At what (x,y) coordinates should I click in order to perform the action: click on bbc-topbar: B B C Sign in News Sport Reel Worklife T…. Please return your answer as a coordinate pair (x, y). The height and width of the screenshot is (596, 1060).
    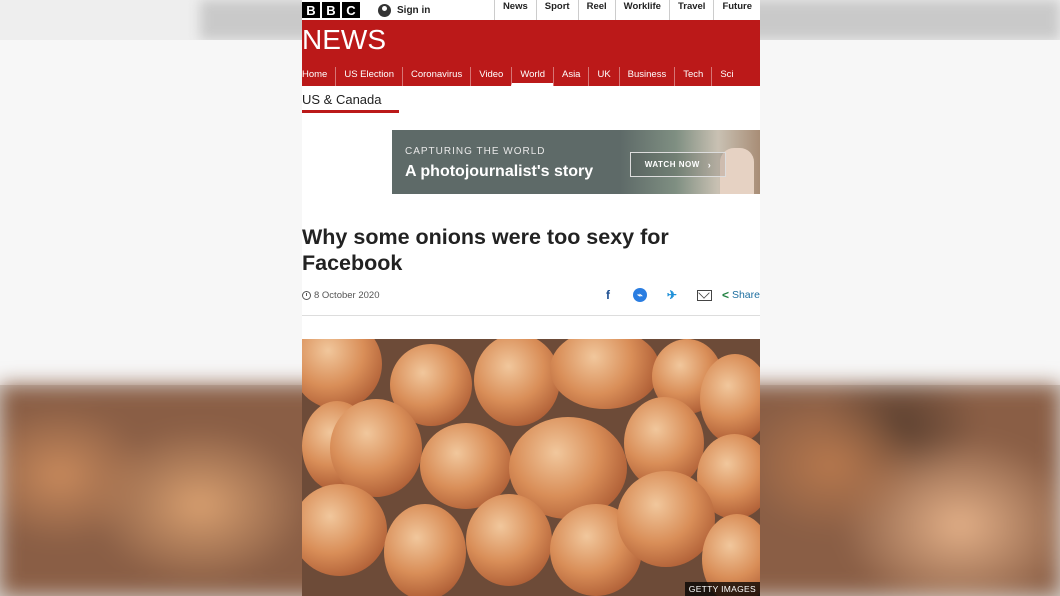
    Looking at the image, I should click on (531, 10).